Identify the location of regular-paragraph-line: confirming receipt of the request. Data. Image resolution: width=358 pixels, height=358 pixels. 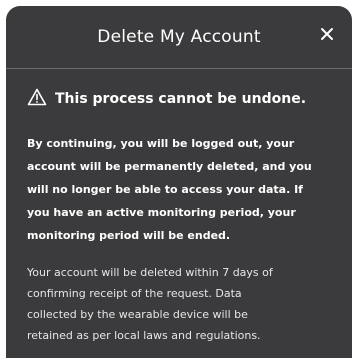
(134, 293).